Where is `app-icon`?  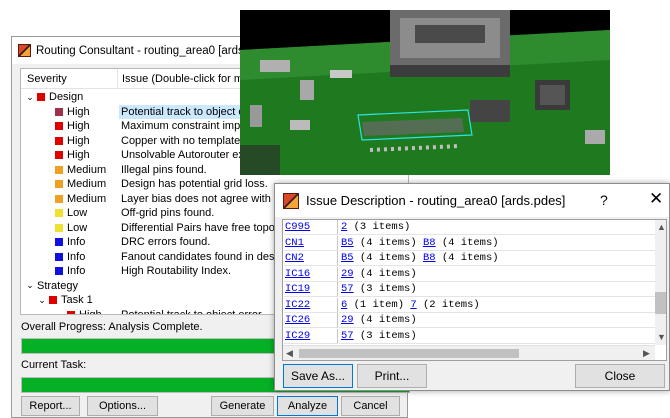 app-icon is located at coordinates (291, 200).